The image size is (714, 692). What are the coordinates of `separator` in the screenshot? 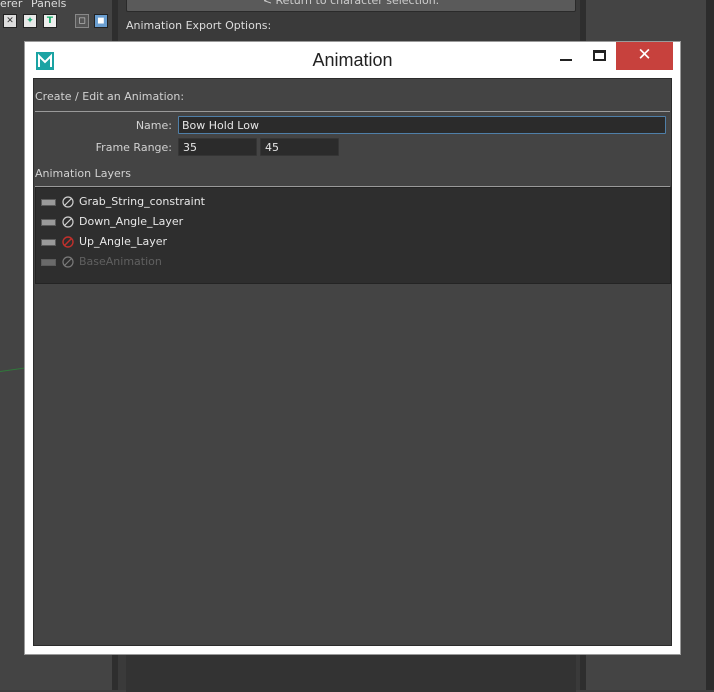 It's located at (352, 111).